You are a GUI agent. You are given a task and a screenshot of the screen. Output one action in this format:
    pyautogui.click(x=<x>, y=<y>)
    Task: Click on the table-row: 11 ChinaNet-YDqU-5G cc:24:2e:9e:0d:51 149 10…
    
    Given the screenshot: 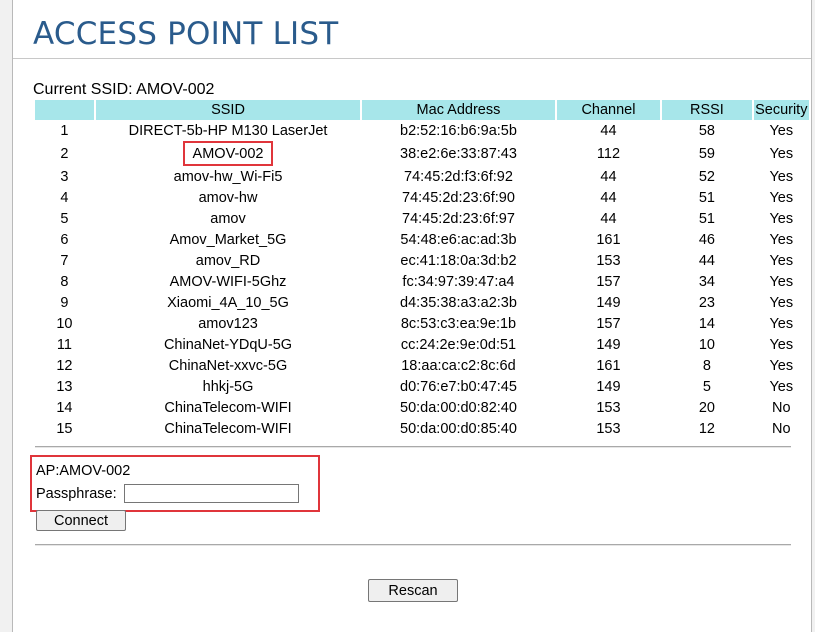 What is the action you would take?
    pyautogui.click(x=422, y=344)
    